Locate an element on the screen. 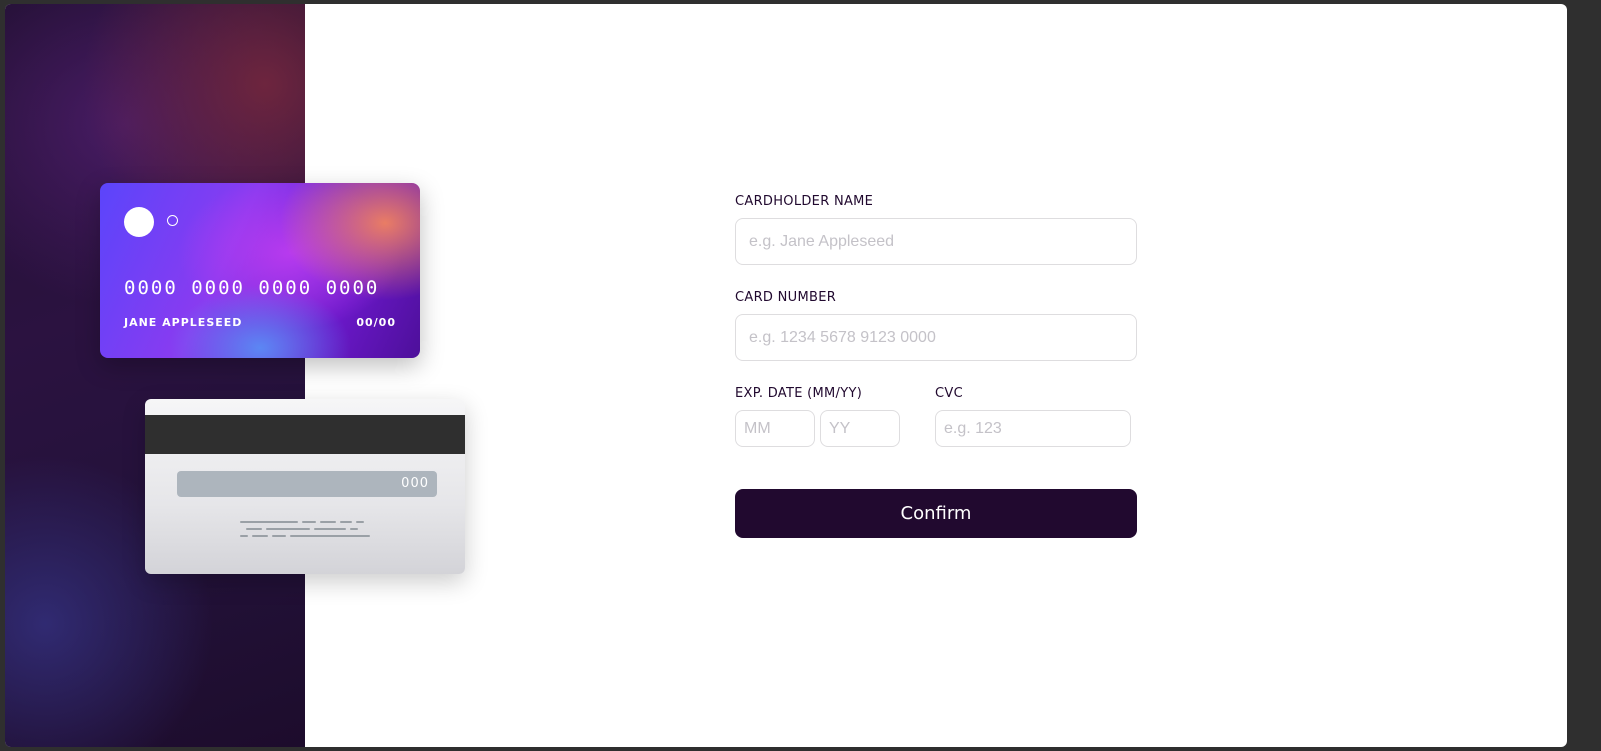  expiry-date-field: EXP. DATE (MM/YY) is located at coordinates (835, 416).